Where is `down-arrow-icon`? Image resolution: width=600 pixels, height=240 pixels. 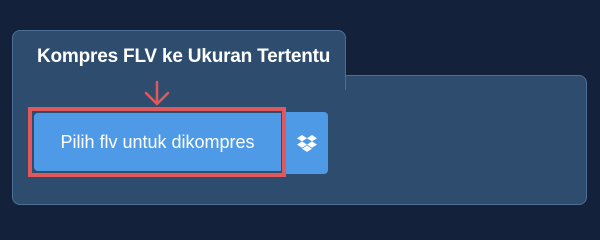 down-arrow-icon is located at coordinates (157, 93).